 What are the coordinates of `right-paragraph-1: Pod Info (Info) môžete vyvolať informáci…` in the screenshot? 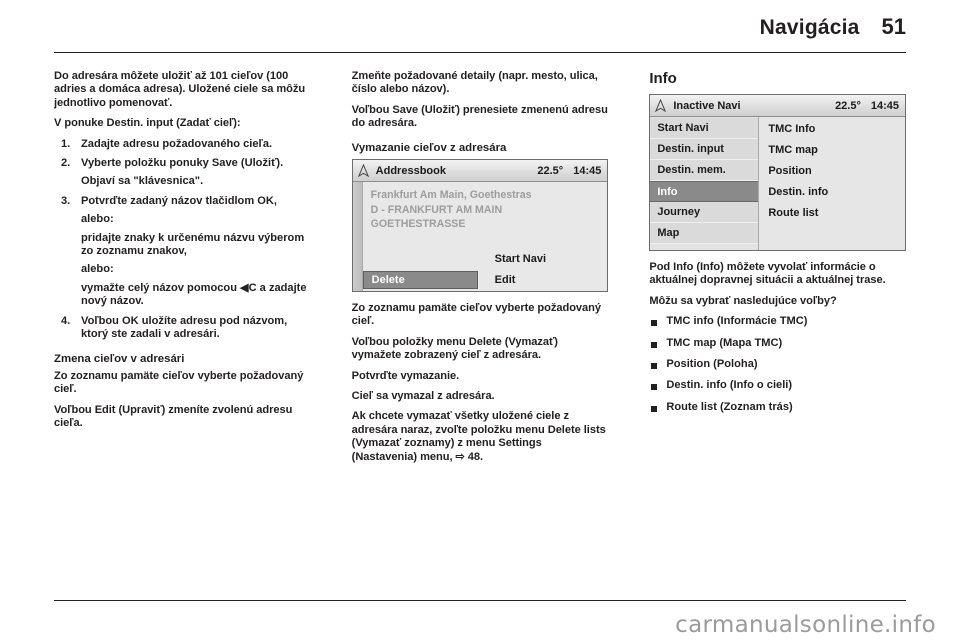 It's located at (767, 274).